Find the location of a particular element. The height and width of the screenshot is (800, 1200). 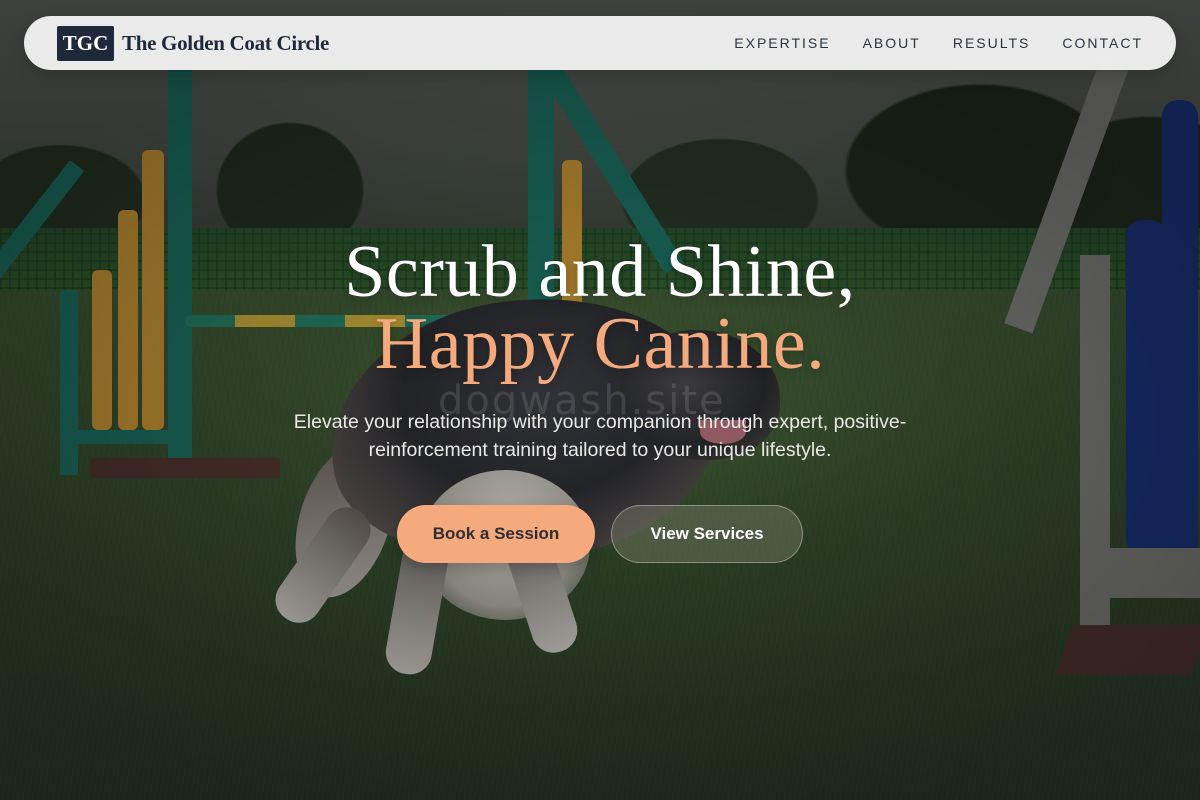

hero-cta-row: Book a Session View Services is located at coordinates (600, 534).